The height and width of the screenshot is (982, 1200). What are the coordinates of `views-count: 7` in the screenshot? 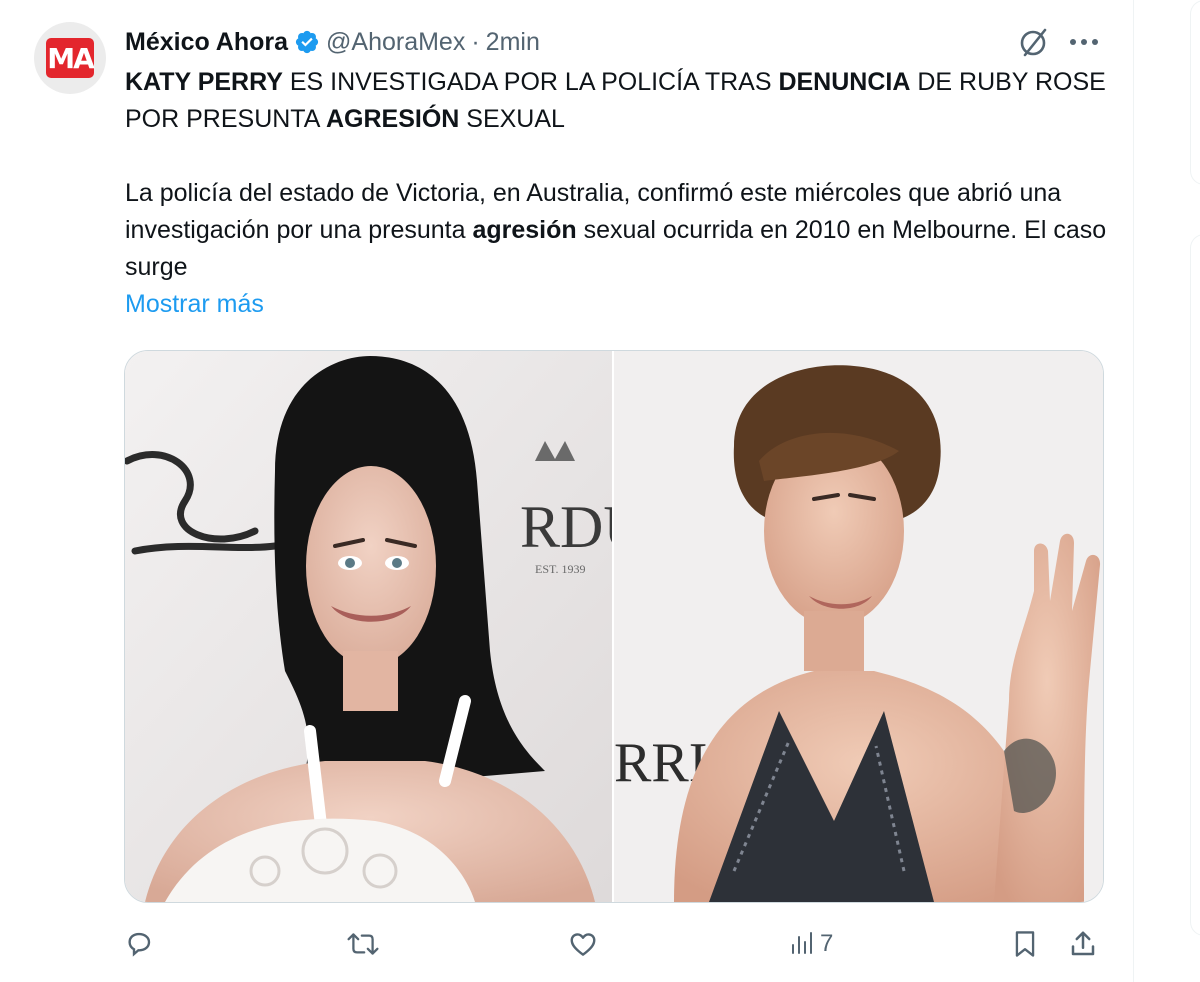 It's located at (827, 943).